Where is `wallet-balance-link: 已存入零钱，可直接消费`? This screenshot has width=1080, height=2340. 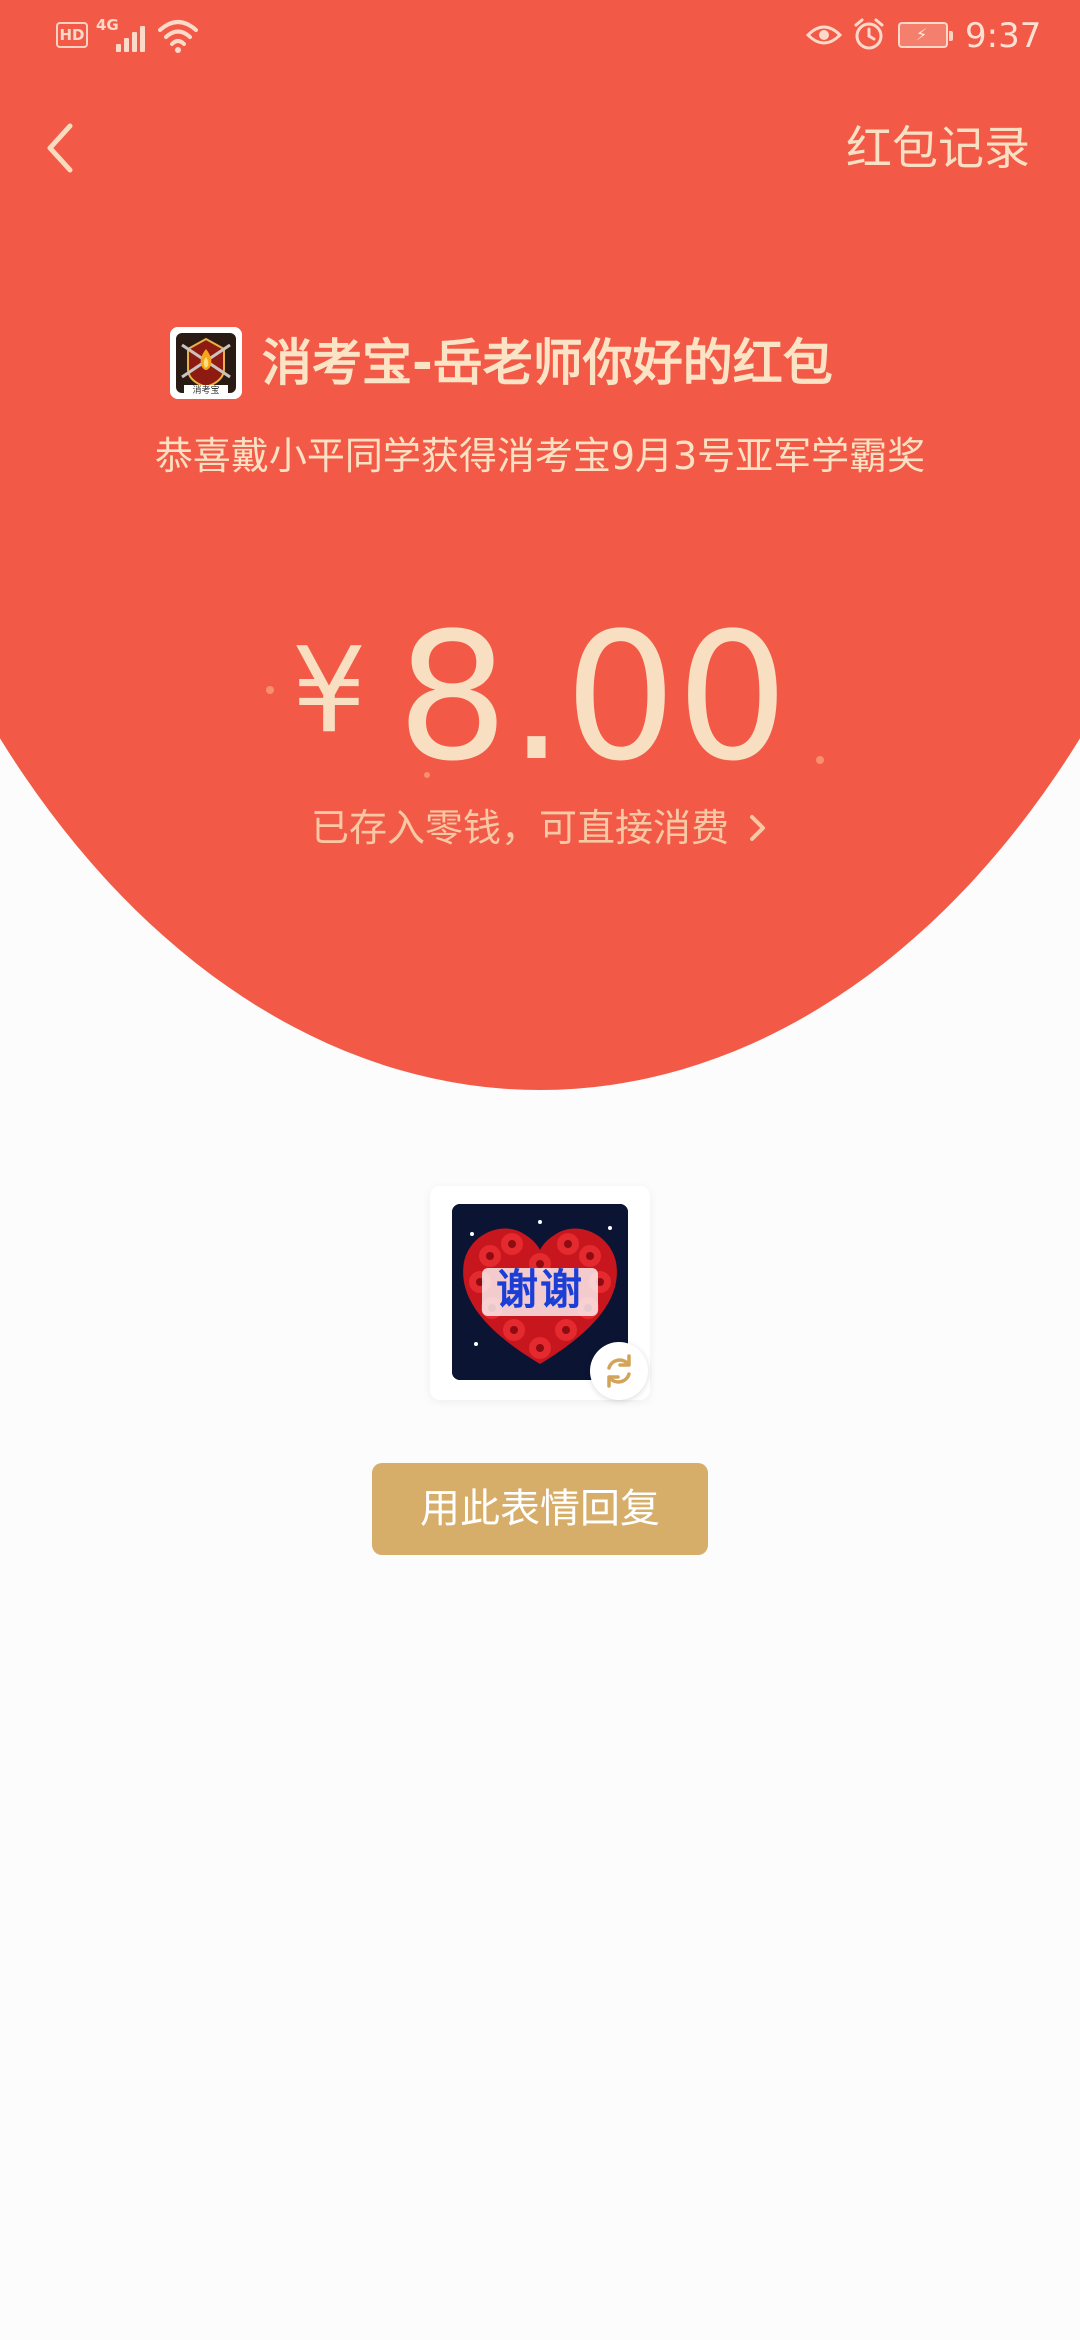
wallet-balance-link: 已存入零钱，可直接消费 is located at coordinates (540, 828).